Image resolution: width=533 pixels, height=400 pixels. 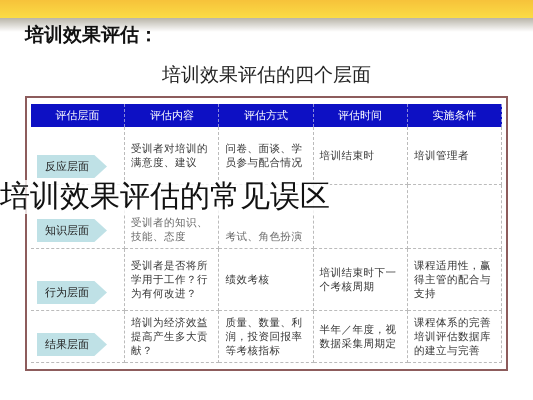 I want to click on slide-heading: 培训效果评估：, so click(x=90, y=35).